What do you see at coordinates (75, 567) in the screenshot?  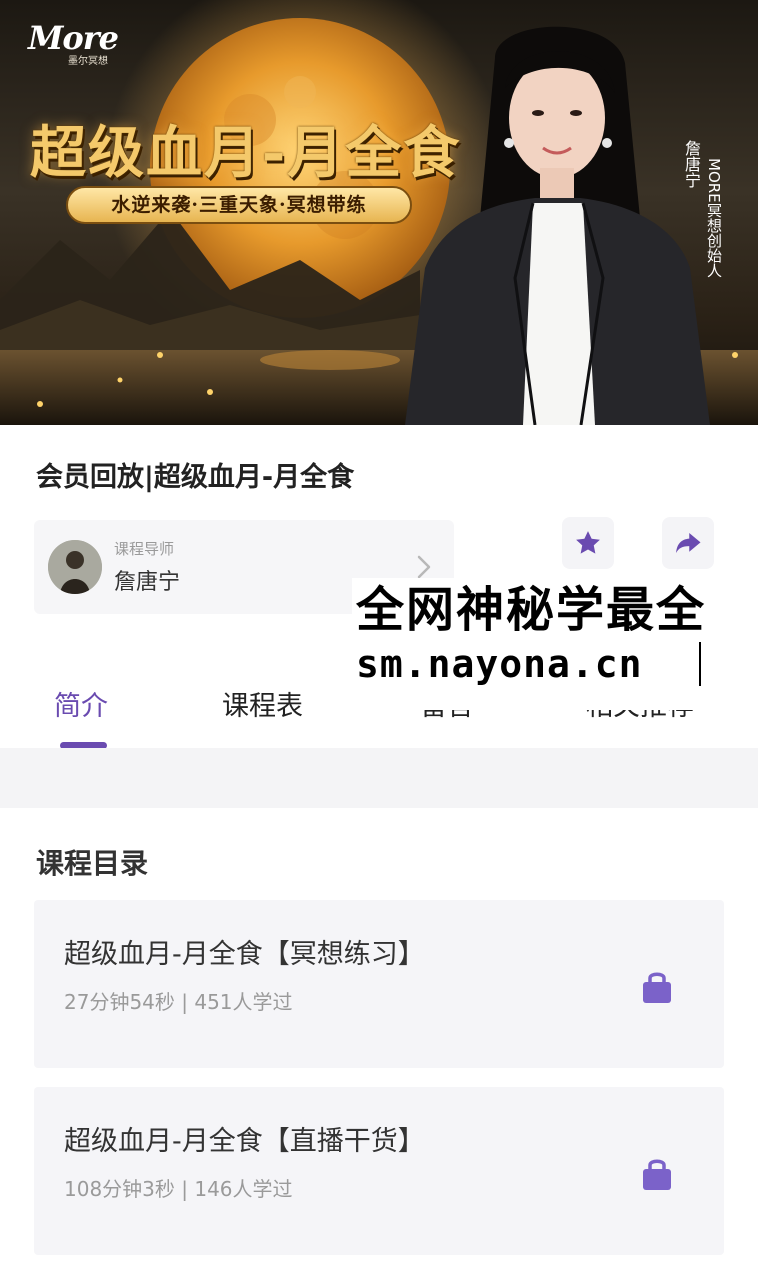 I see `avatar` at bounding box center [75, 567].